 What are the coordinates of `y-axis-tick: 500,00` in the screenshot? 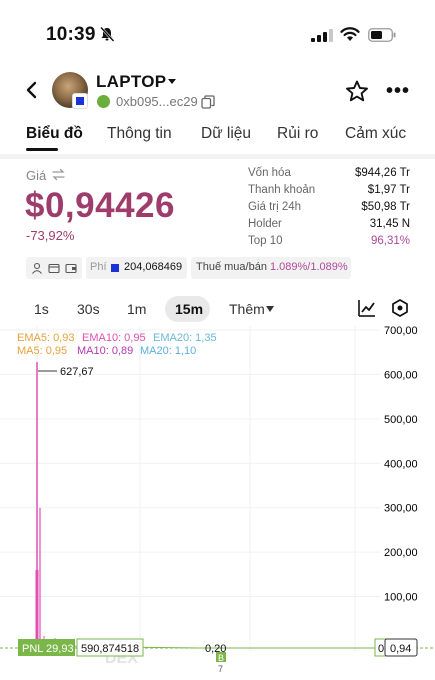 It's located at (401, 420).